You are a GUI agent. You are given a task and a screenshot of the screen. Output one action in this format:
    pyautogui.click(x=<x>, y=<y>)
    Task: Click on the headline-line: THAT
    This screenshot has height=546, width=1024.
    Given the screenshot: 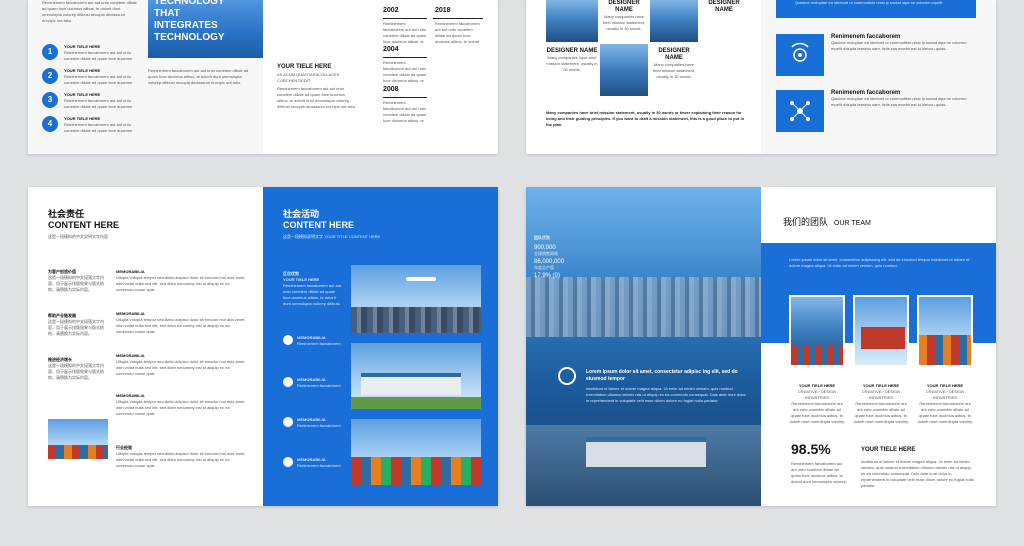 What is the action you would take?
    pyautogui.click(x=167, y=13)
    